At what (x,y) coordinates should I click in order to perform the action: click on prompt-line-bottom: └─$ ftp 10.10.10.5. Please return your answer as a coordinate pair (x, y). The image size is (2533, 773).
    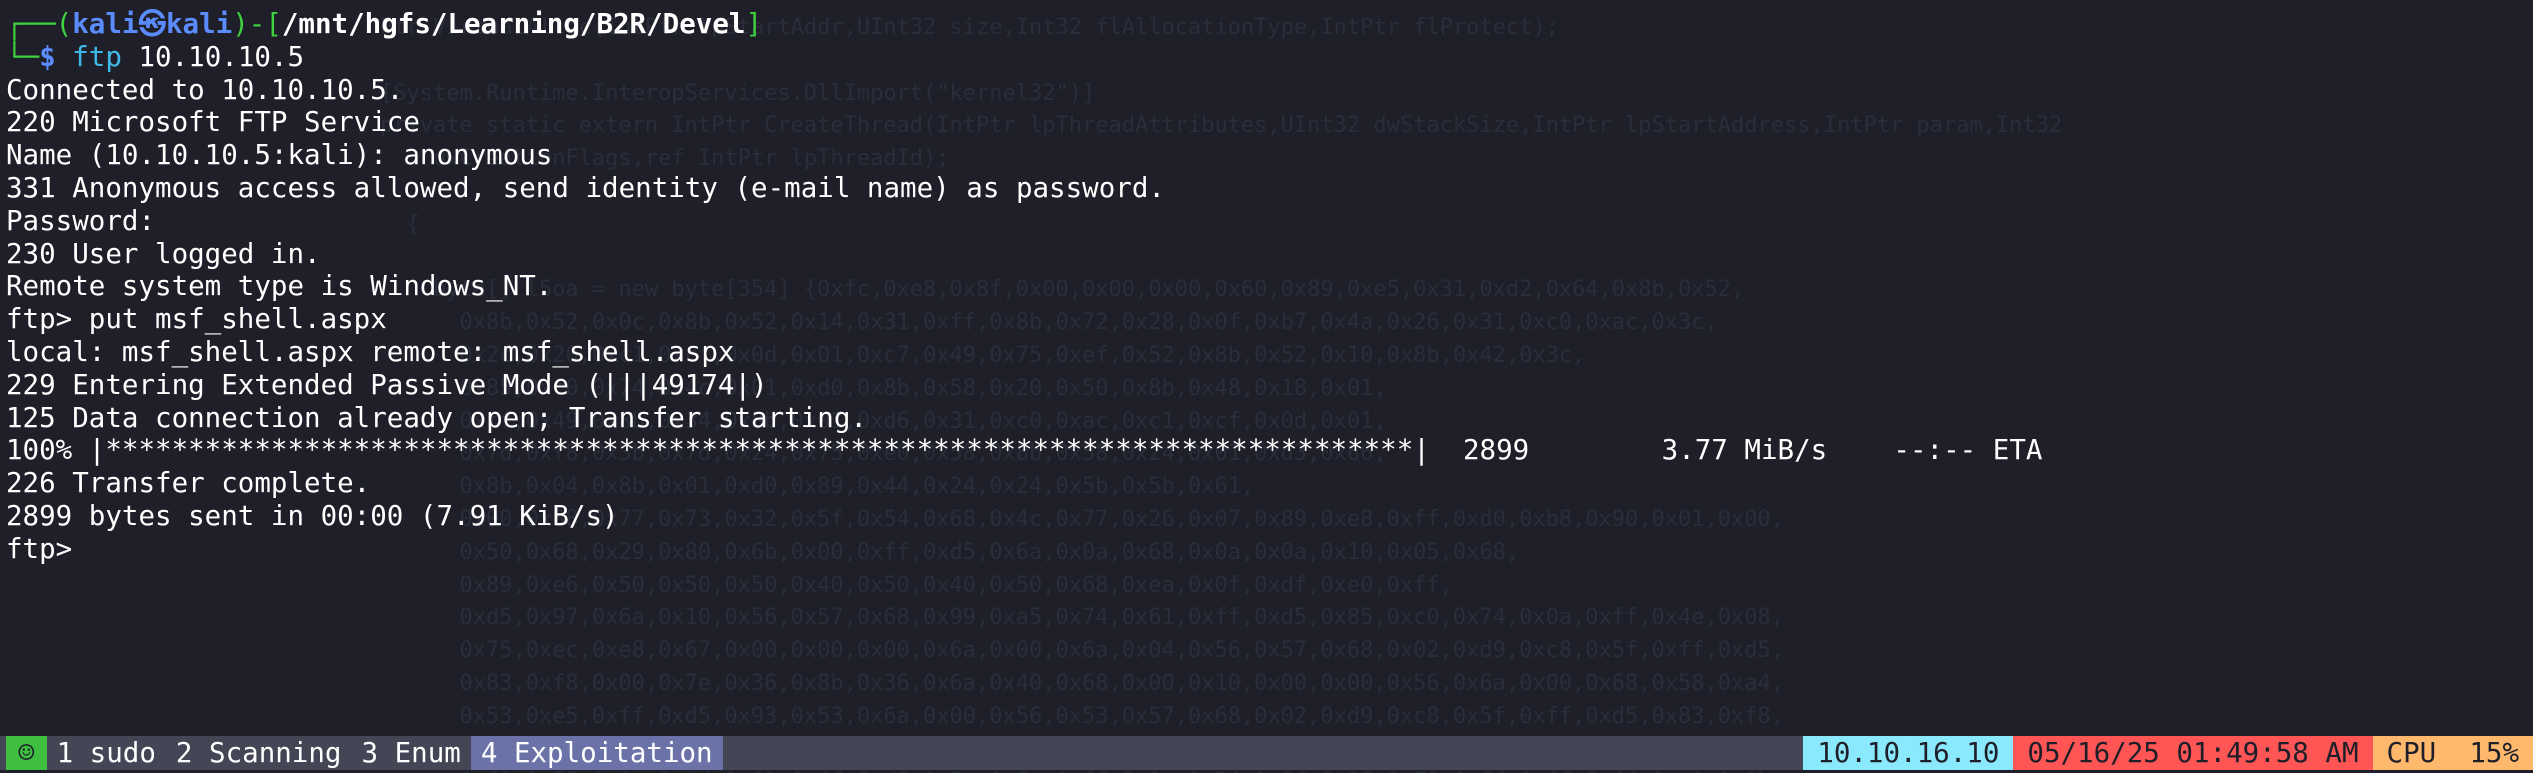
    Looking at the image, I should click on (1269, 57).